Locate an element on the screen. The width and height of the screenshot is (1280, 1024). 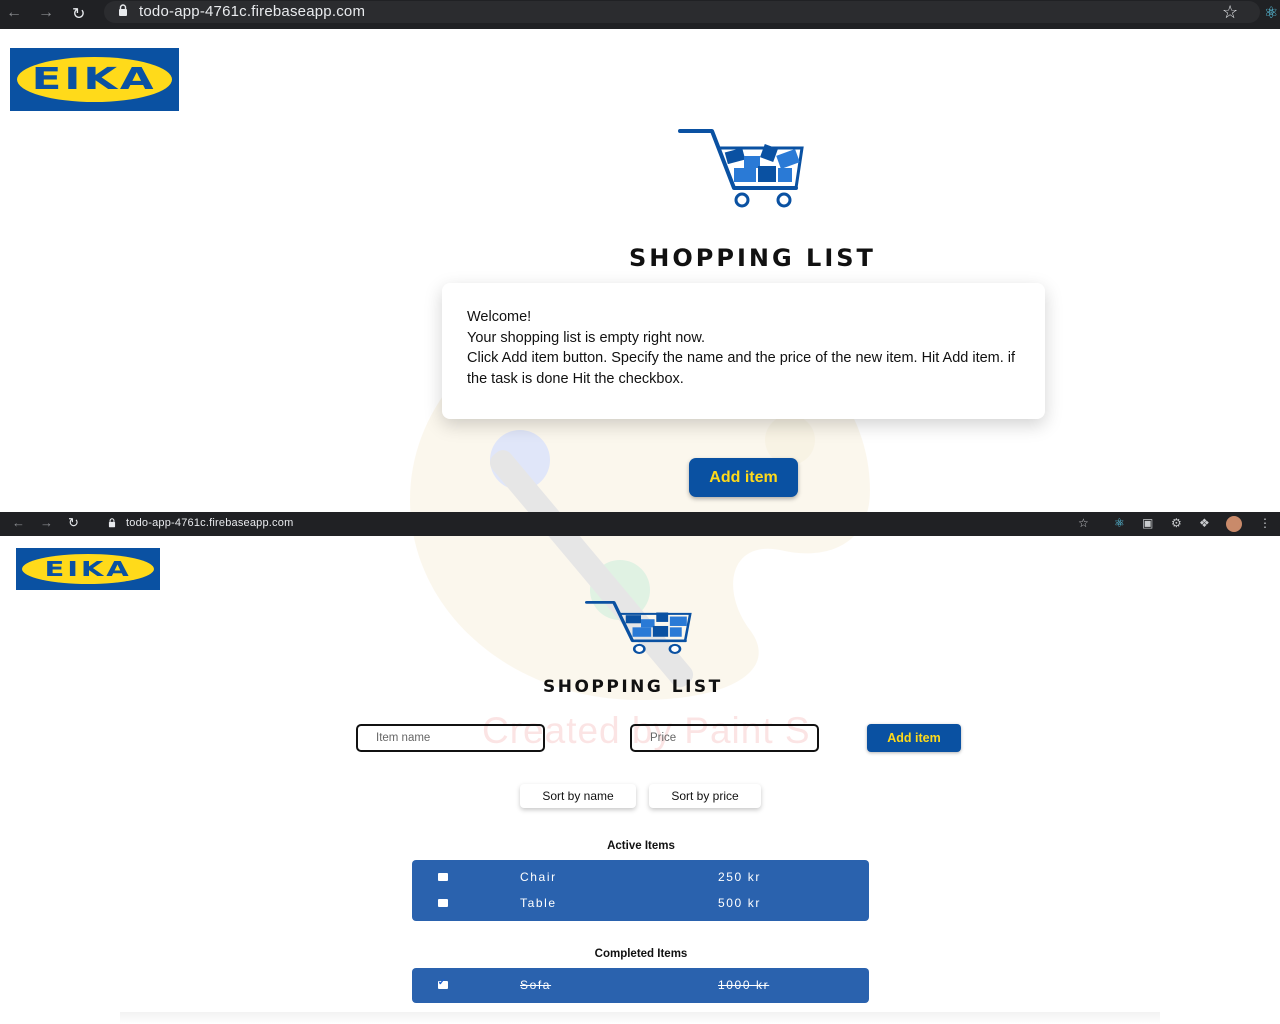
profile-avatar is located at coordinates (1234, 524).